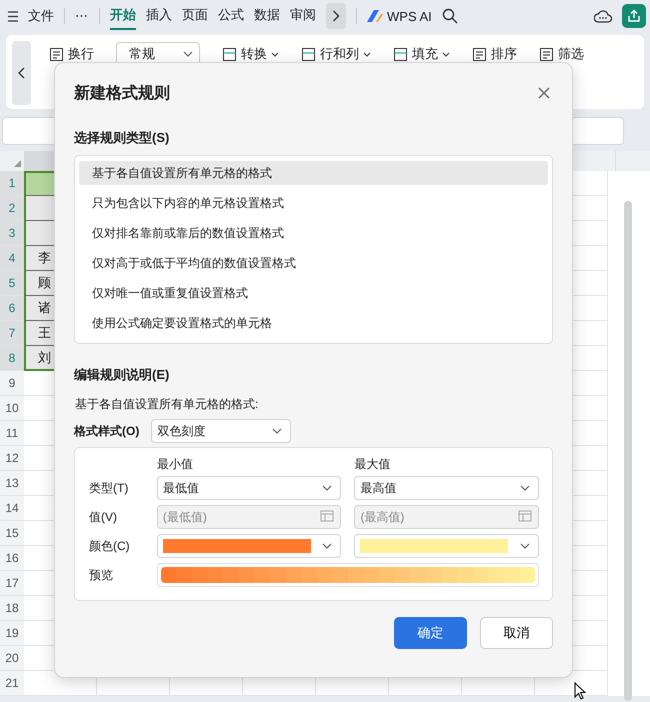 This screenshot has width=650, height=702. I want to click on ribbon-tab: 数据, so click(267, 16).